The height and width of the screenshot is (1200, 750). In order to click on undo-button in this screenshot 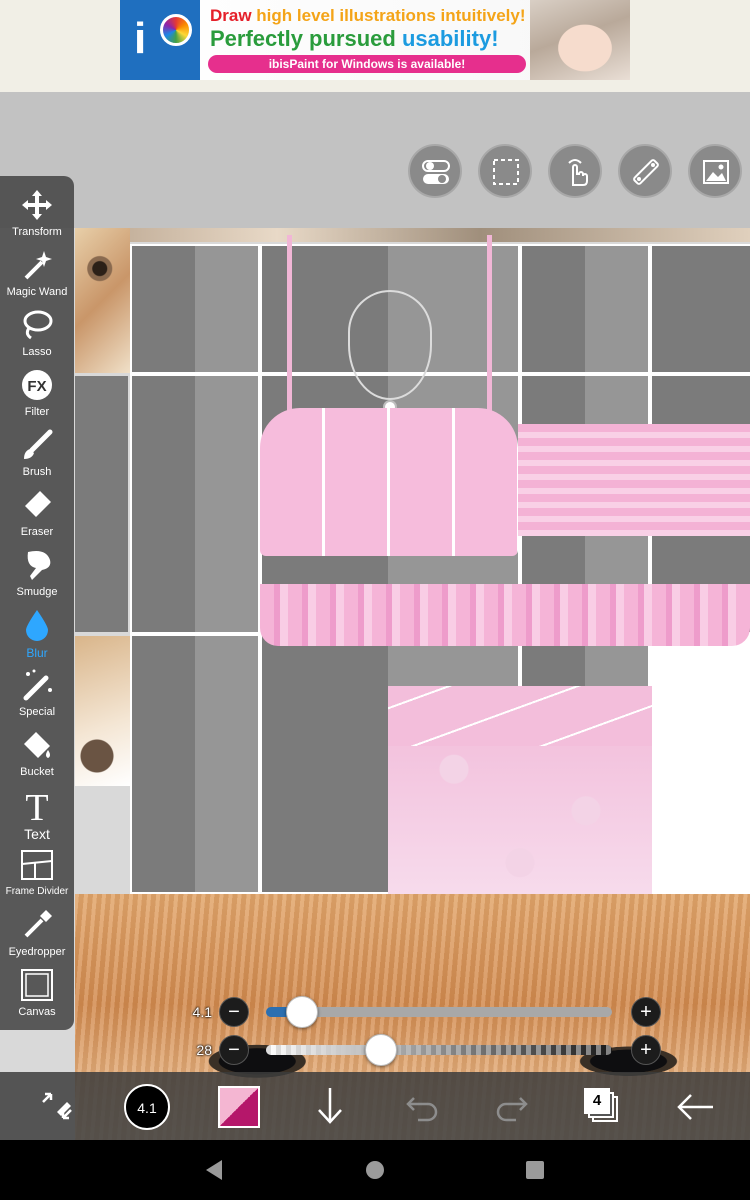, I will do `click(422, 1106)`.